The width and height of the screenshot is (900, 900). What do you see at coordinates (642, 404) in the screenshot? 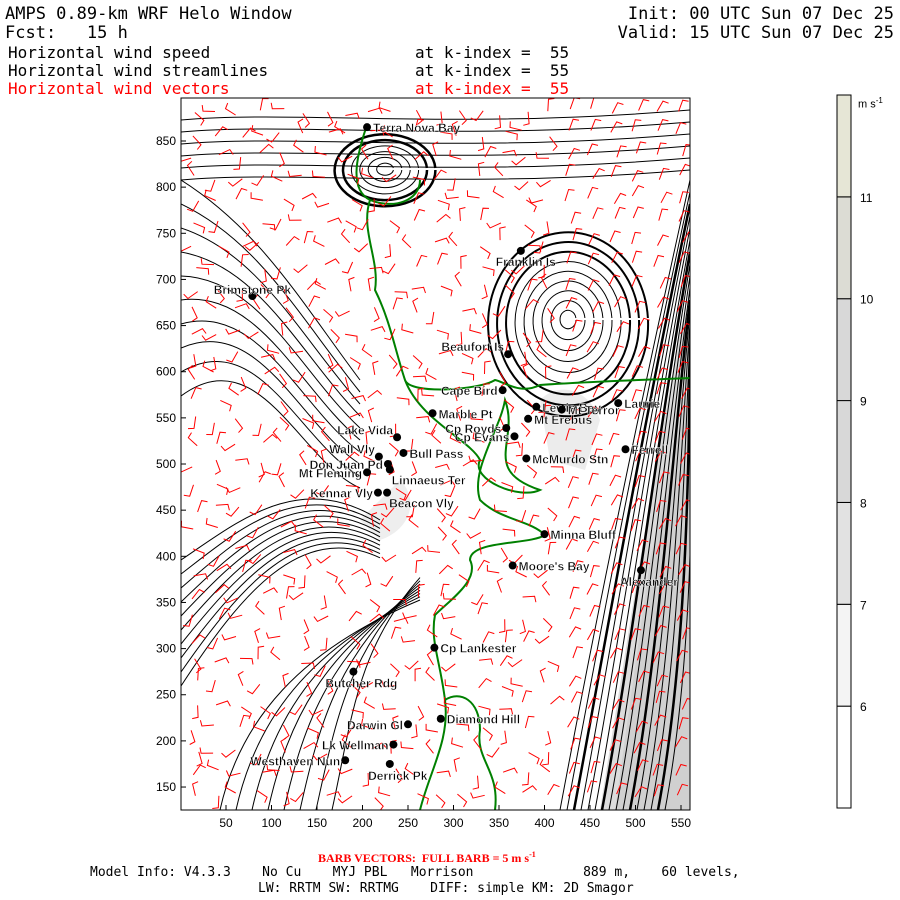
I see `station-label: Laurie` at bounding box center [642, 404].